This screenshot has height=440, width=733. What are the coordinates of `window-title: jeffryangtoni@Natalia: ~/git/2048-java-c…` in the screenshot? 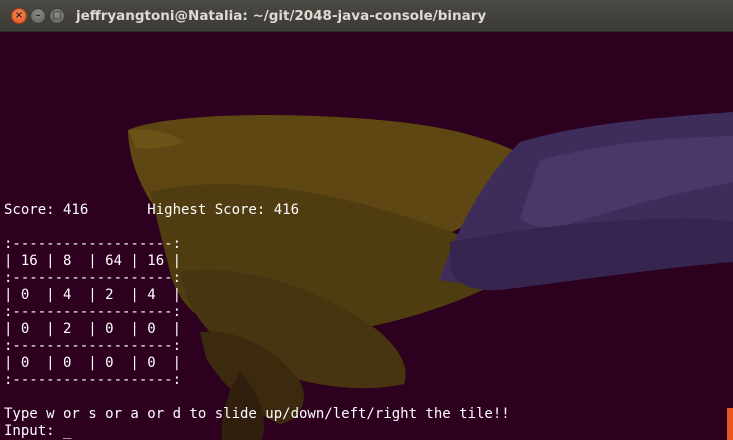 It's located at (281, 16).